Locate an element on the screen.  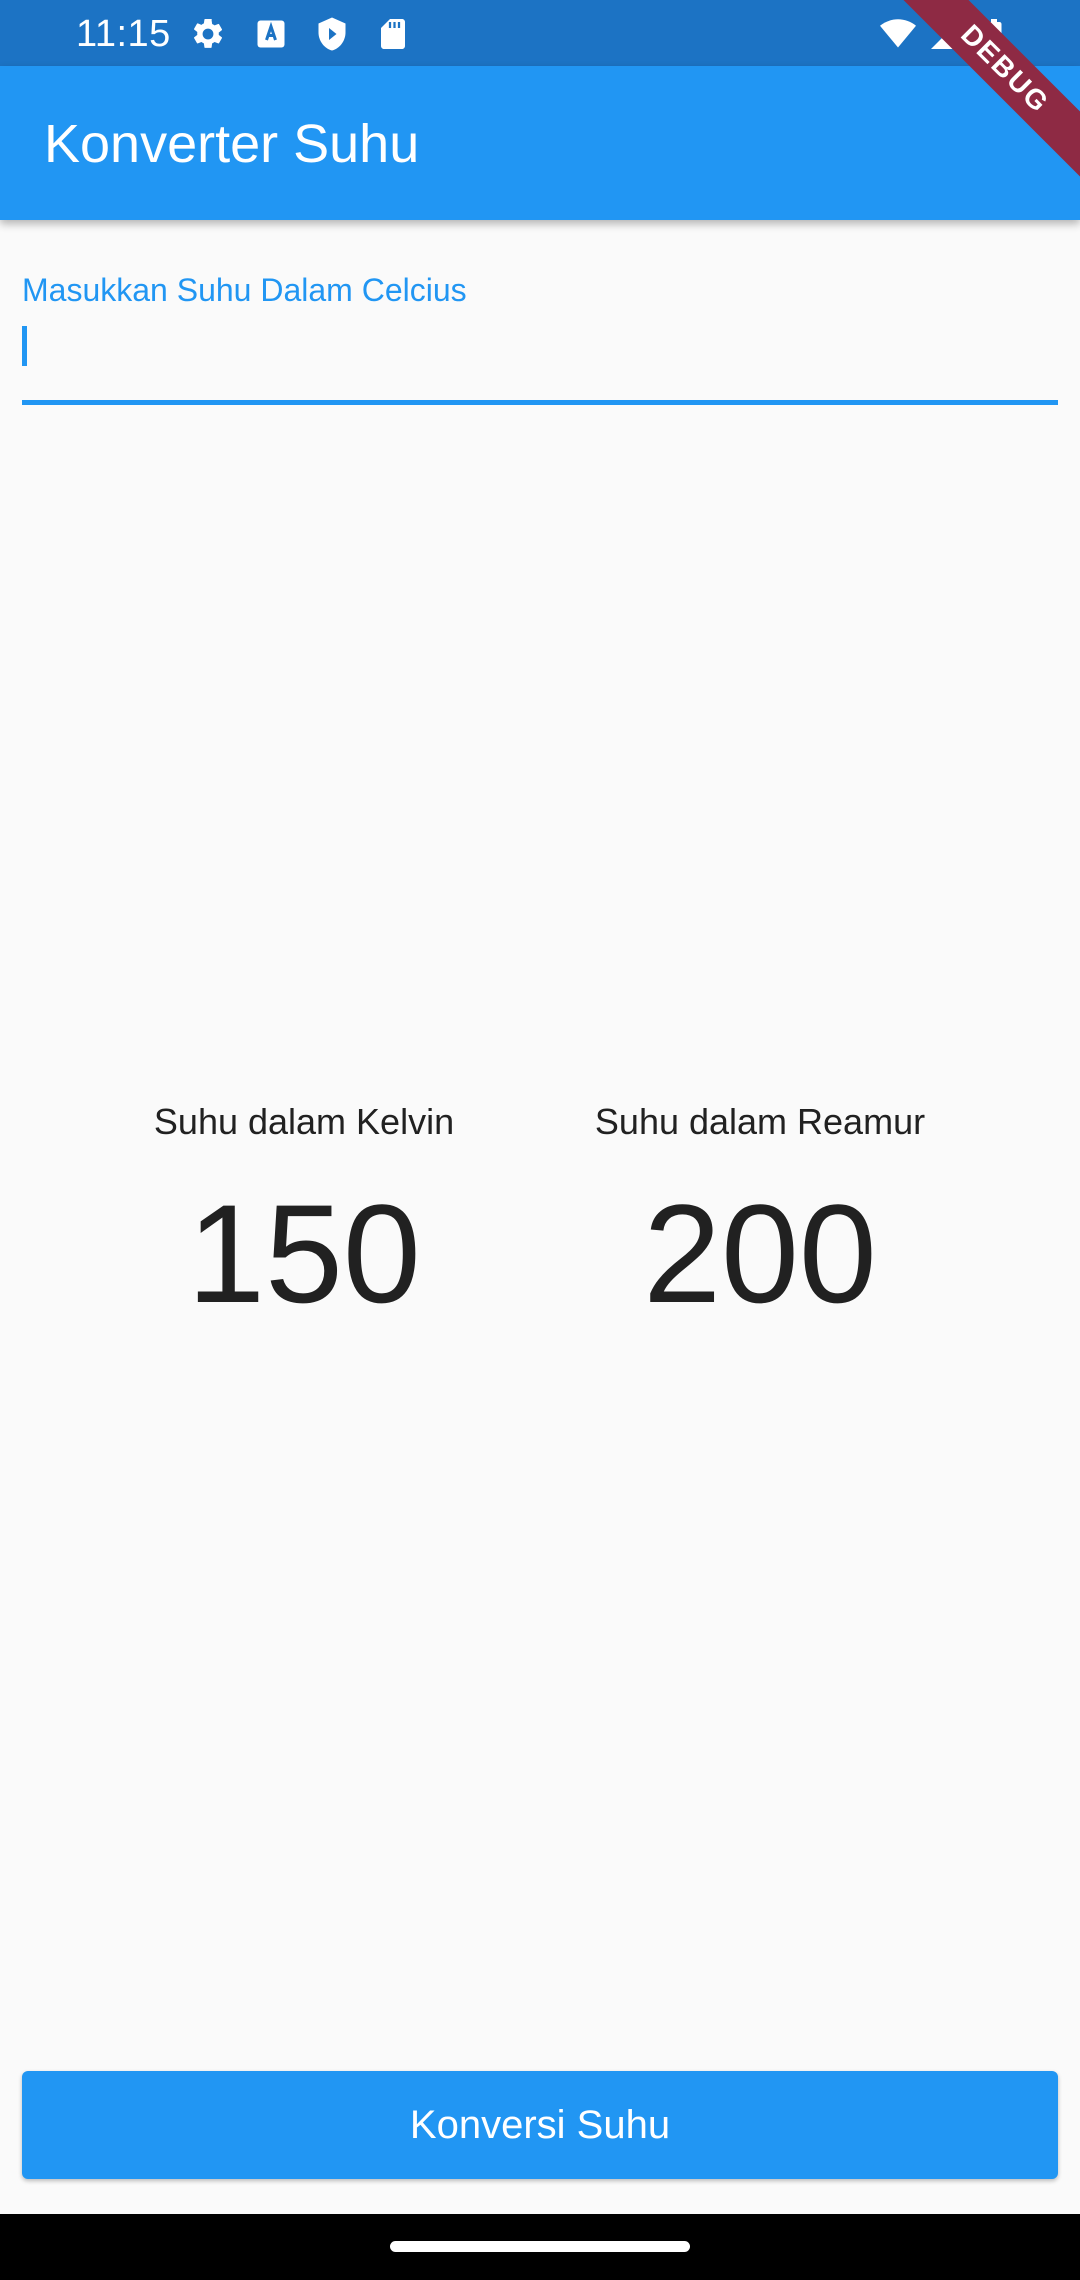
kelvin-label: Suhu dalam Kelvin is located at coordinates (304, 1121).